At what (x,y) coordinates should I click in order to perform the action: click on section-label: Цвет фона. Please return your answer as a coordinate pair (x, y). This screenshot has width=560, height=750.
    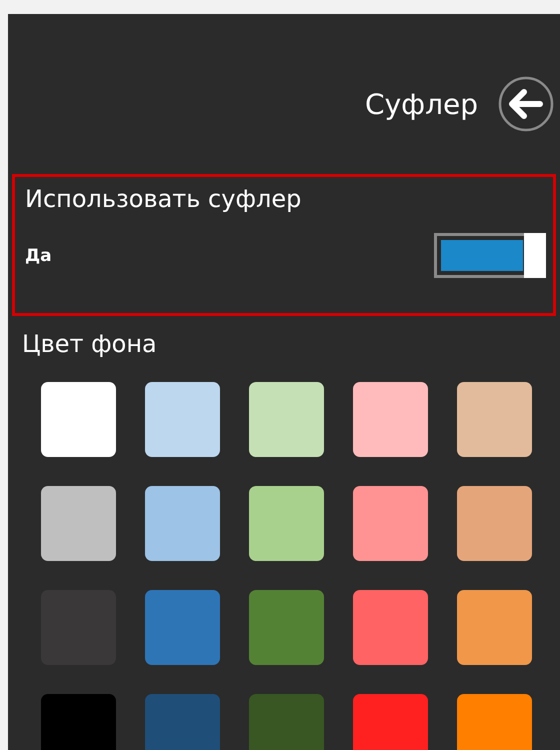
    Looking at the image, I should click on (90, 344).